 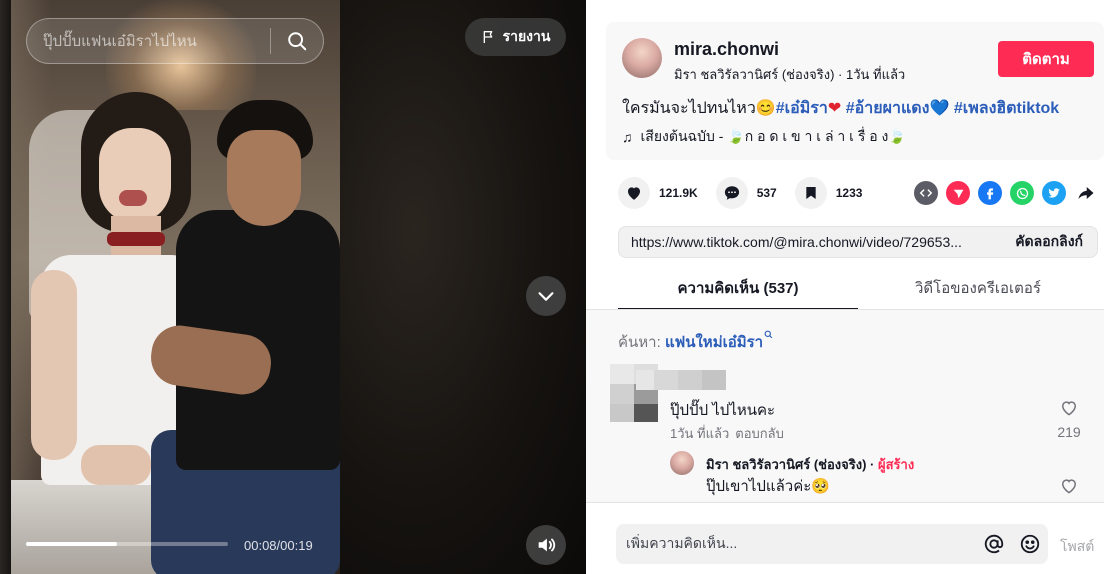 I want to click on emoji-button, so click(x=1030, y=544).